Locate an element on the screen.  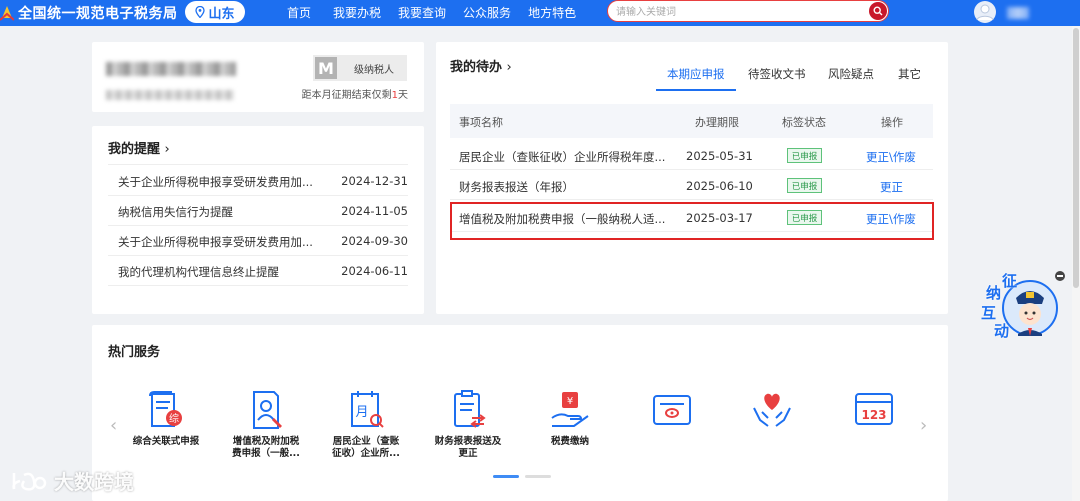
hot-services-title: 热门服务 is located at coordinates (134, 352).